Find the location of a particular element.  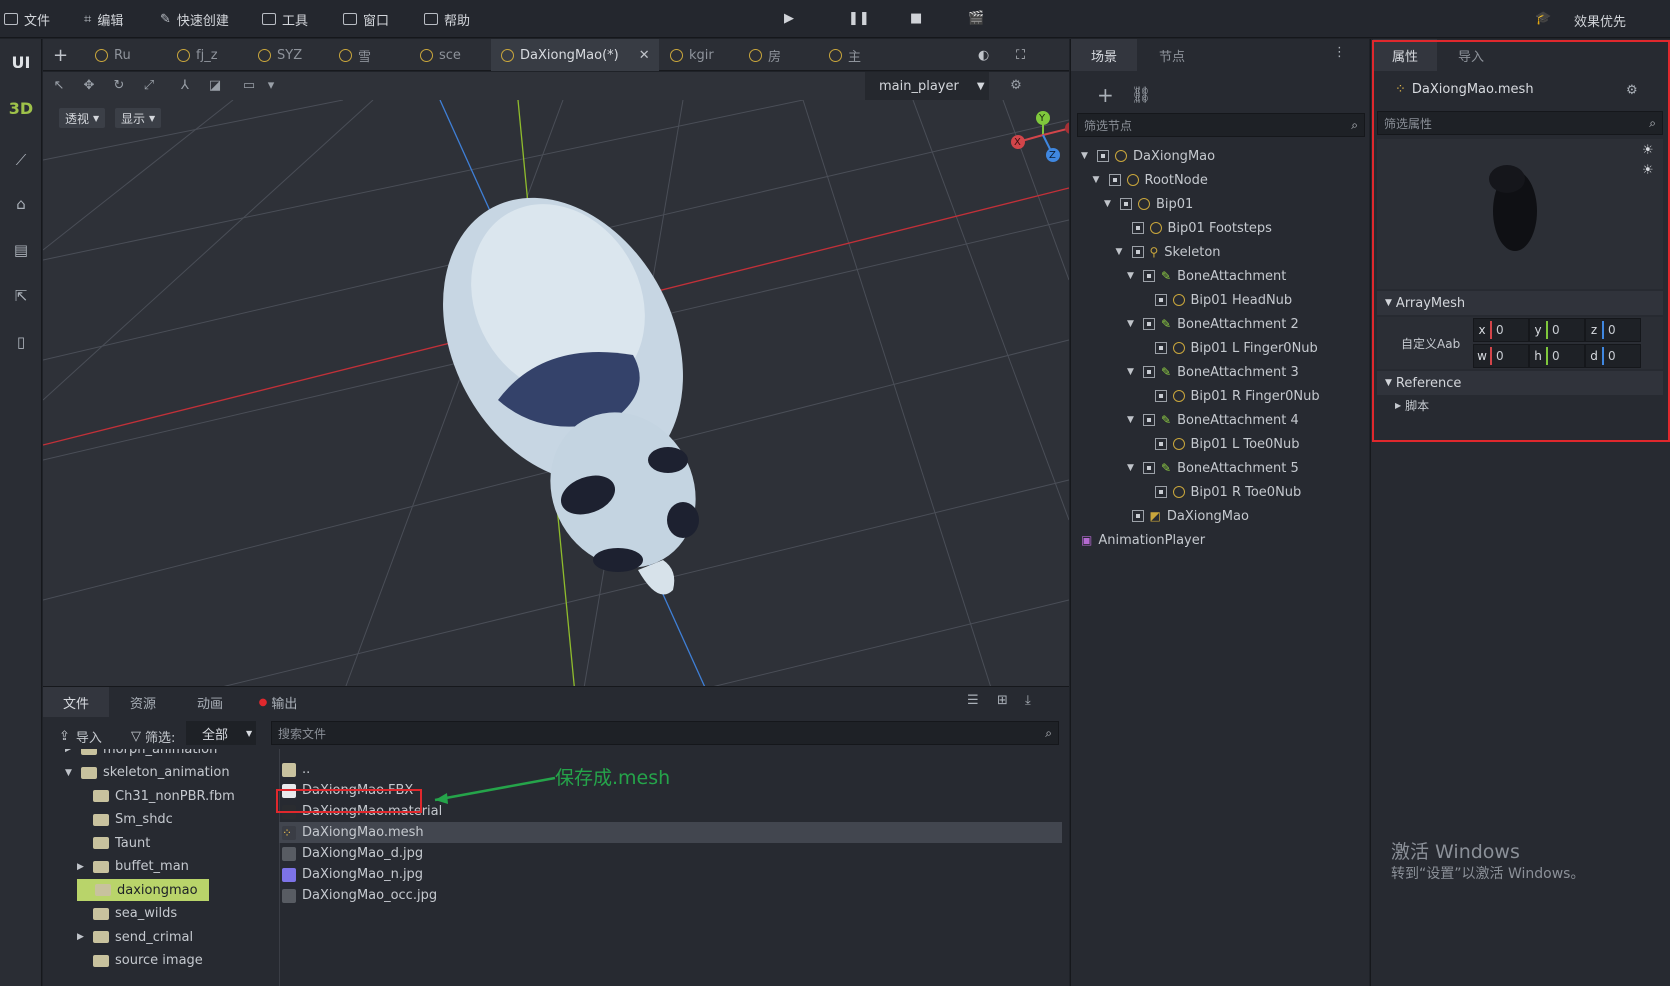

tree-node: ▼ RootNode is located at coordinates (1150, 180).